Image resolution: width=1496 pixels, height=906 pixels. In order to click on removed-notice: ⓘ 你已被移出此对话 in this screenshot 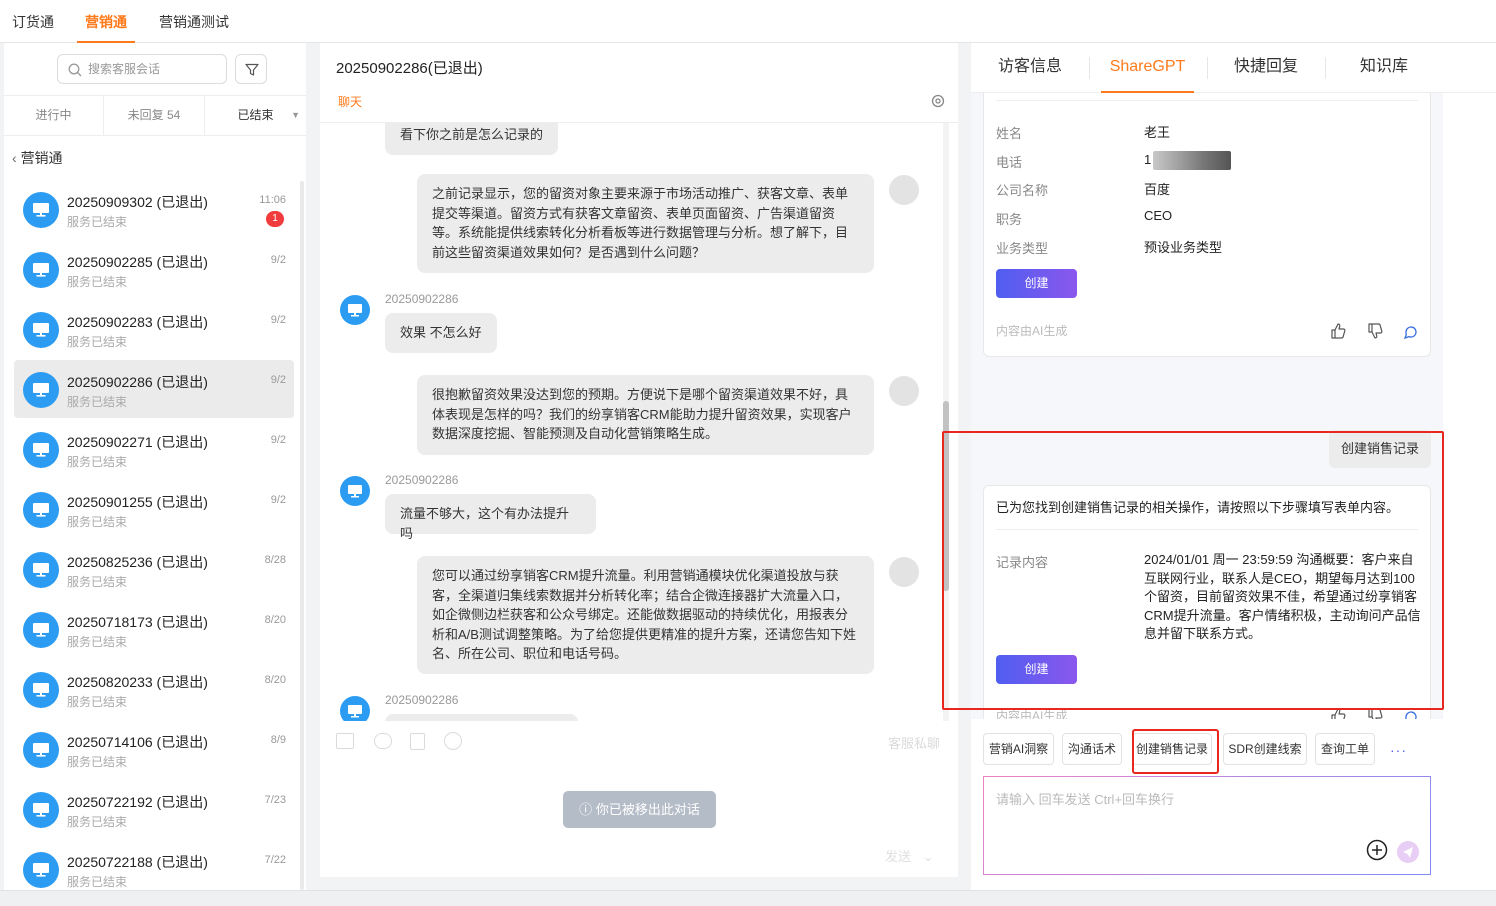, I will do `click(639, 809)`.